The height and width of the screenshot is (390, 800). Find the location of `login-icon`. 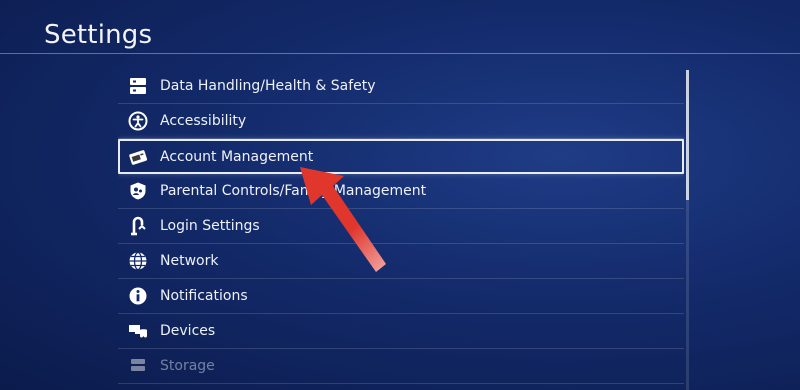

login-icon is located at coordinates (138, 226).